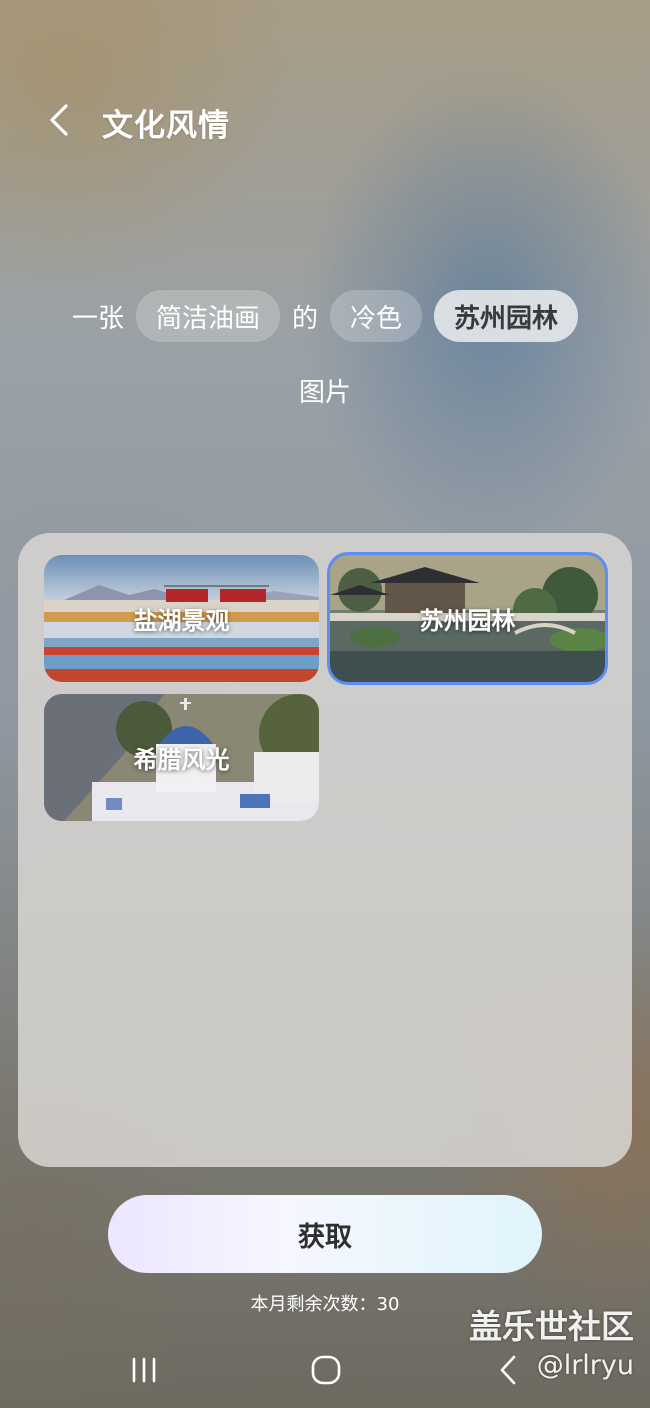 The width and height of the screenshot is (650, 1408). I want to click on header: 文化风情, so click(325, 120).